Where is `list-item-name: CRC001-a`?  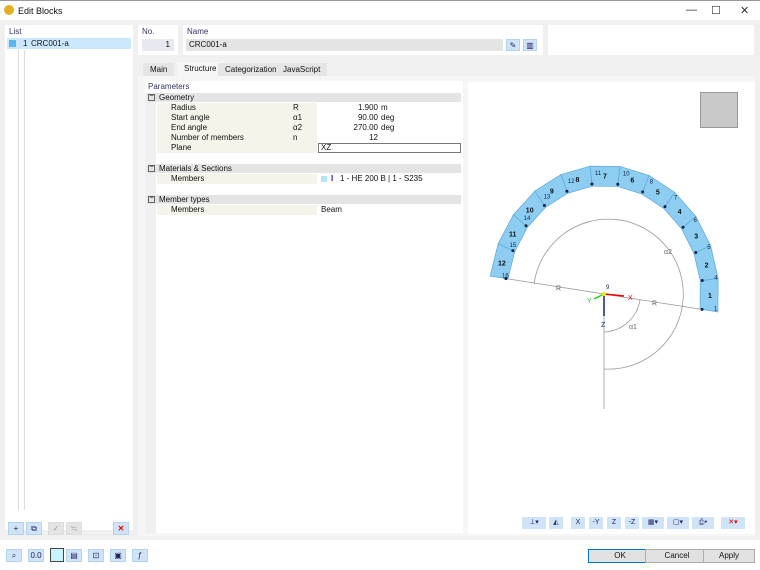
list-item-name: CRC001-a is located at coordinates (50, 43).